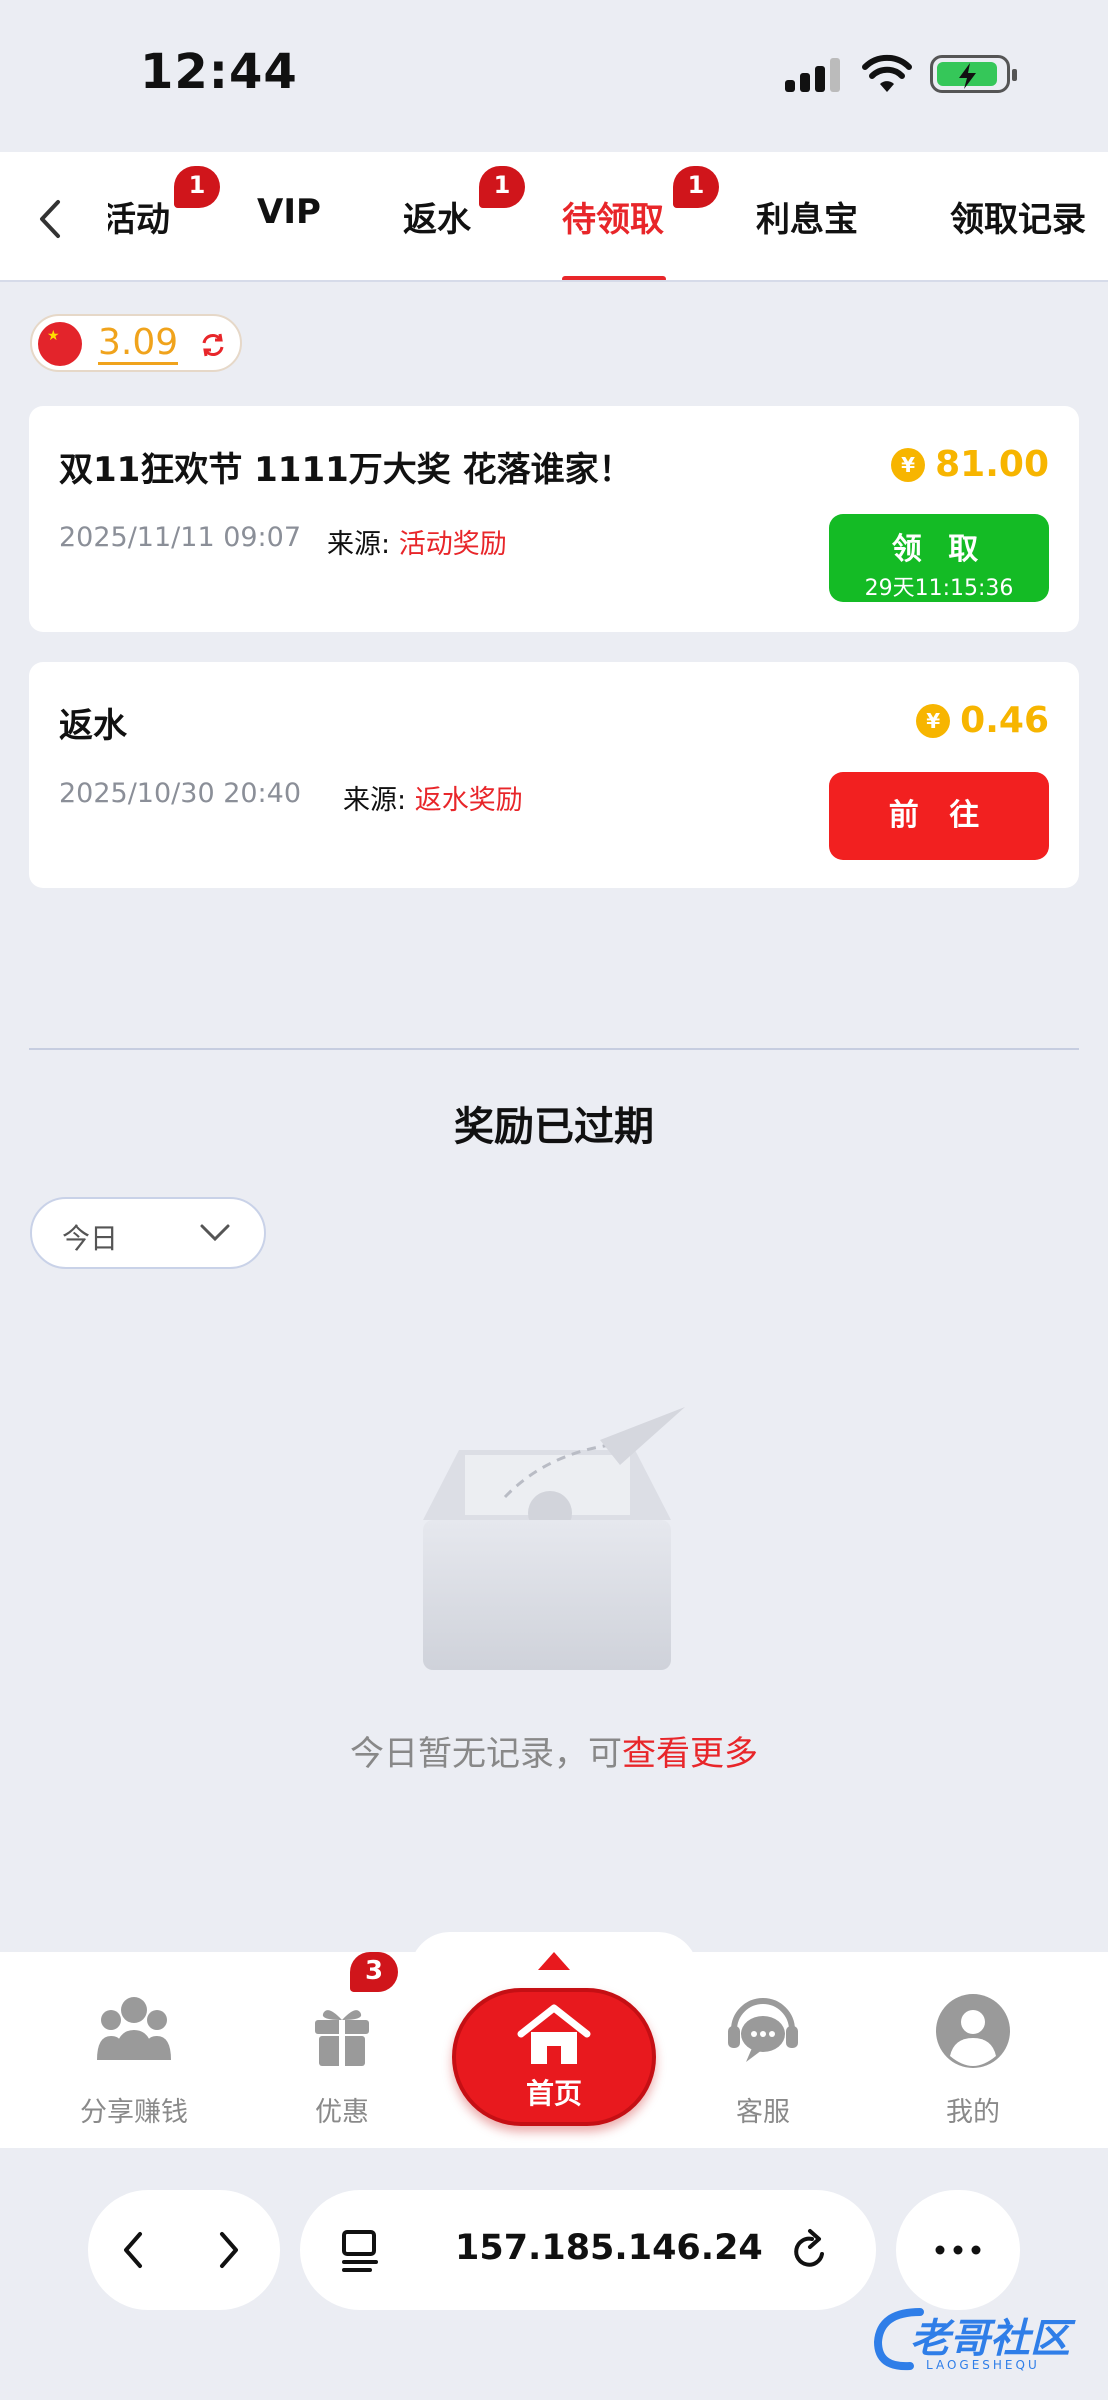 The height and width of the screenshot is (2400, 1108). Describe the element at coordinates (93, 726) in the screenshot. I see `reward-title: 返水` at that location.